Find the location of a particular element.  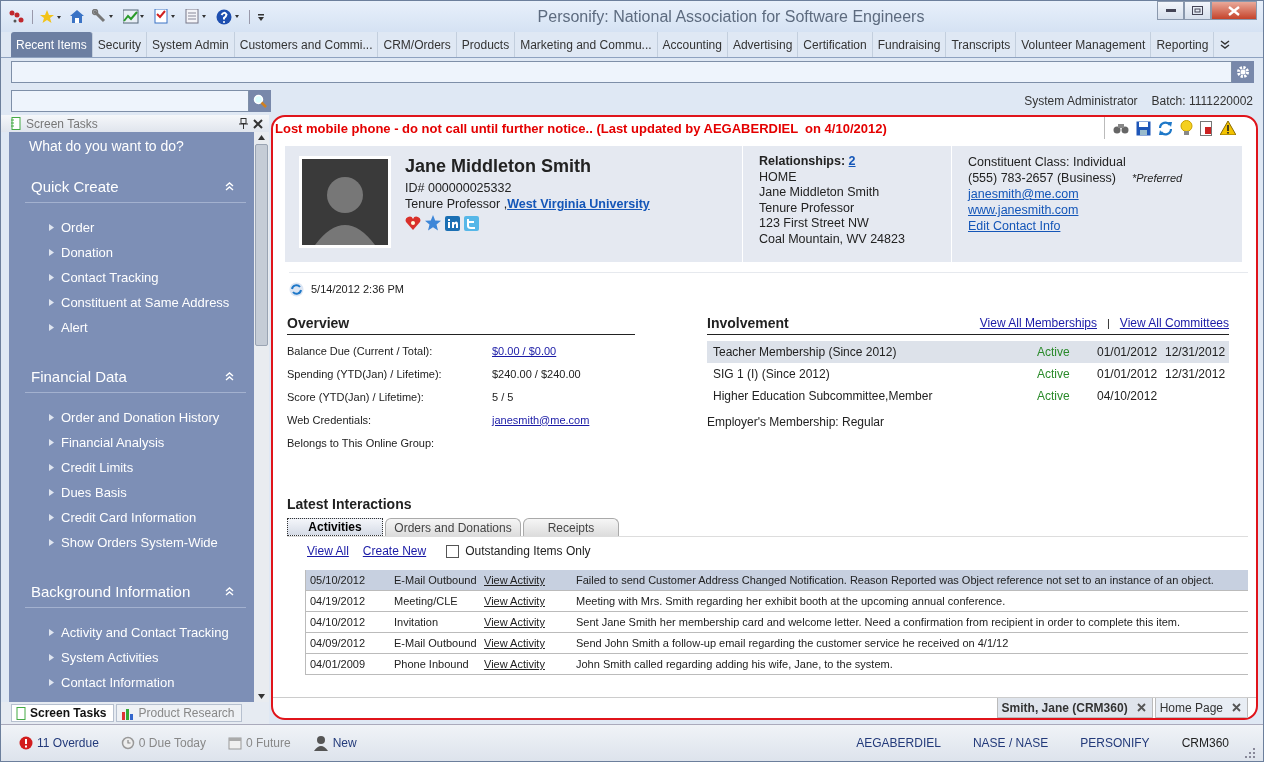

menu-tab: Reporting is located at coordinates (1183, 44).